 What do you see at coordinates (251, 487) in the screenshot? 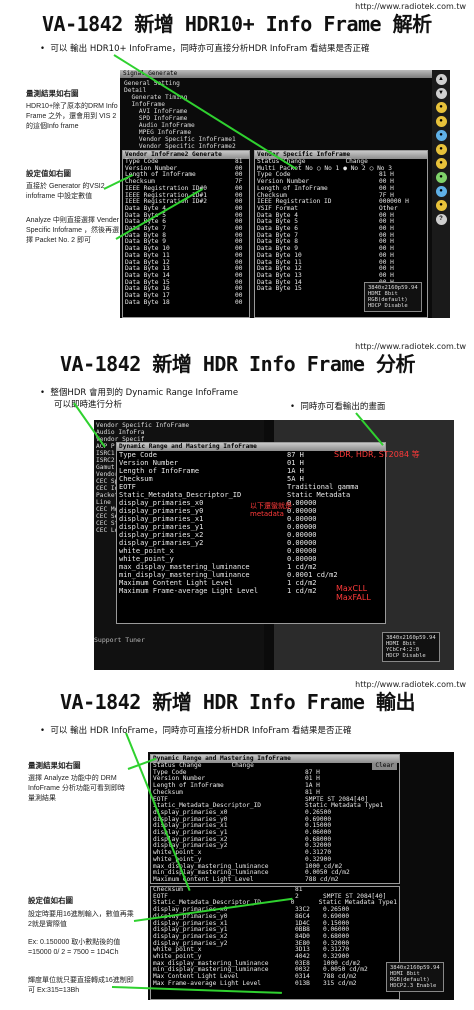
I see `table-row: EOTF Traditional gamma` at bounding box center [251, 487].